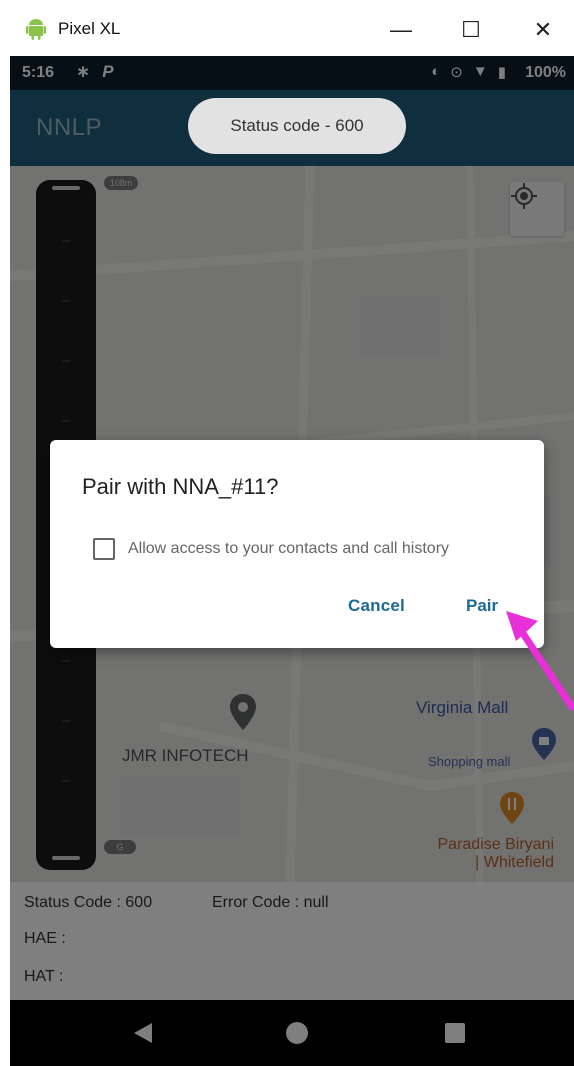  What do you see at coordinates (471, 30) in the screenshot?
I see `maximize-button: ☐` at bounding box center [471, 30].